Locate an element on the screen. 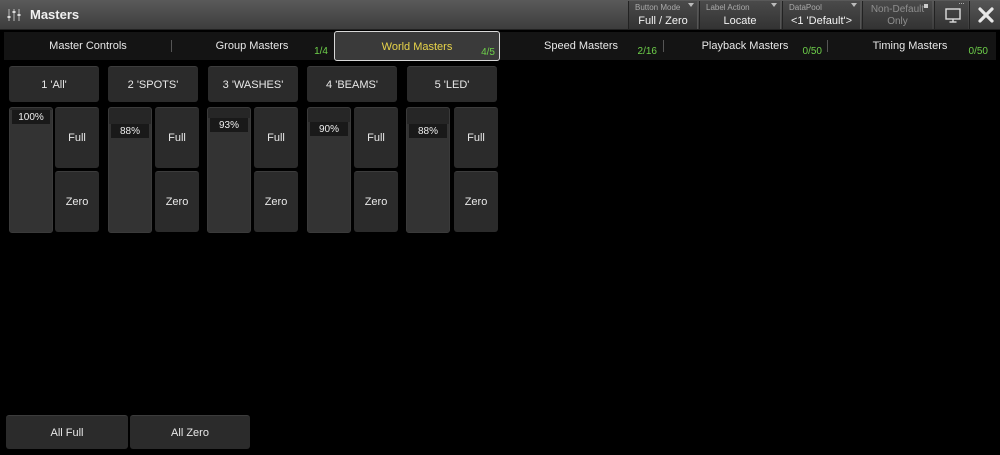  tab-group-masters: Group Masters 1/4 is located at coordinates (252, 46).